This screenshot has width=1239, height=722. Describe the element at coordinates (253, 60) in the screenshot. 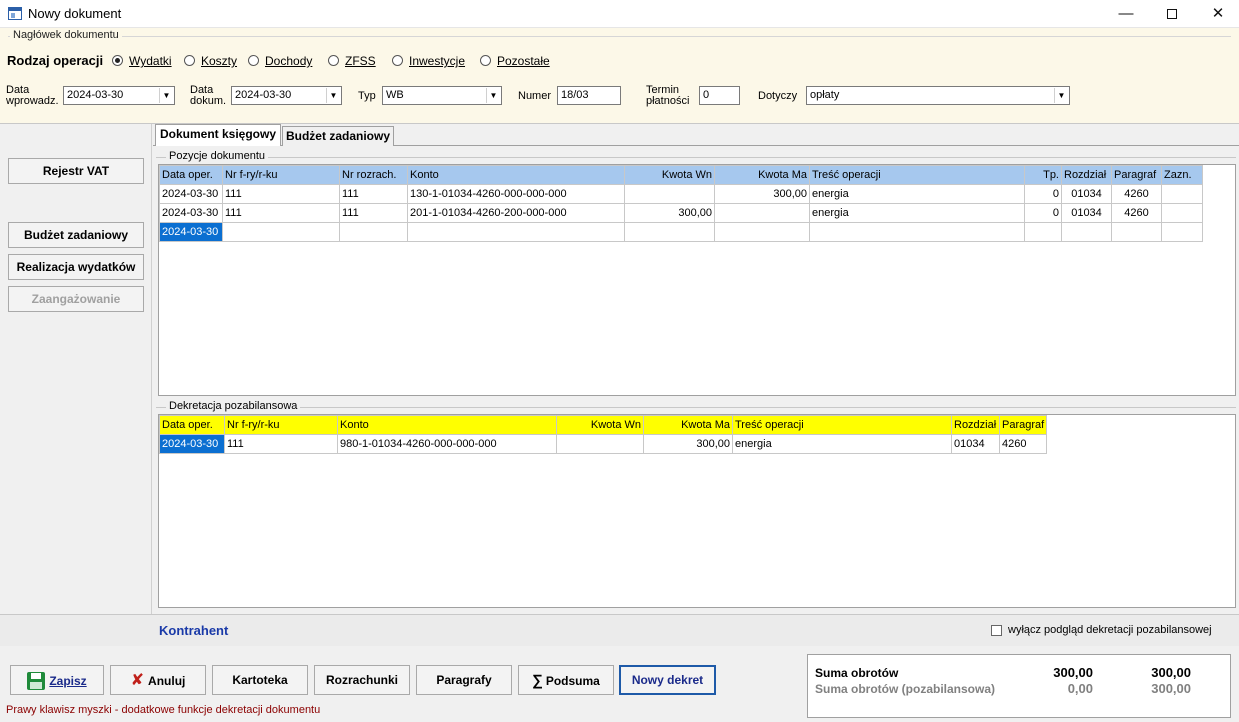

I see `radio-dochody` at that location.